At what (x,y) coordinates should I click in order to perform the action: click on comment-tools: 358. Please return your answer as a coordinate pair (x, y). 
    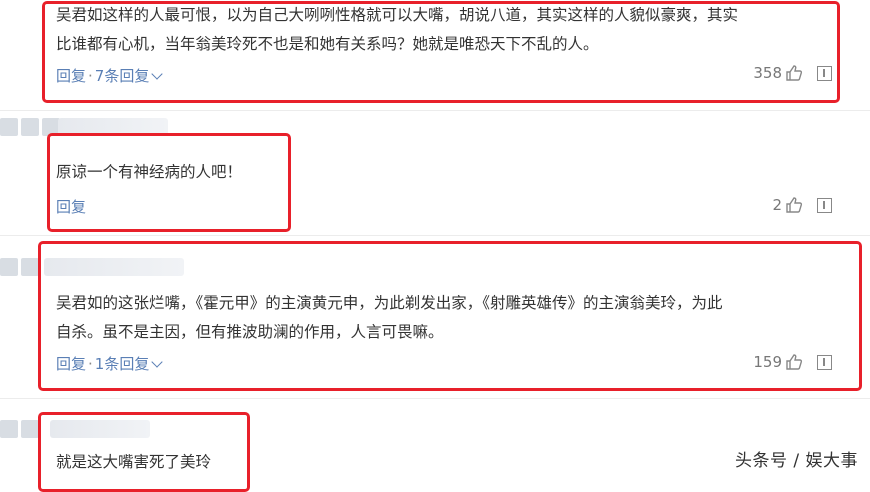
    Looking at the image, I should click on (792, 73).